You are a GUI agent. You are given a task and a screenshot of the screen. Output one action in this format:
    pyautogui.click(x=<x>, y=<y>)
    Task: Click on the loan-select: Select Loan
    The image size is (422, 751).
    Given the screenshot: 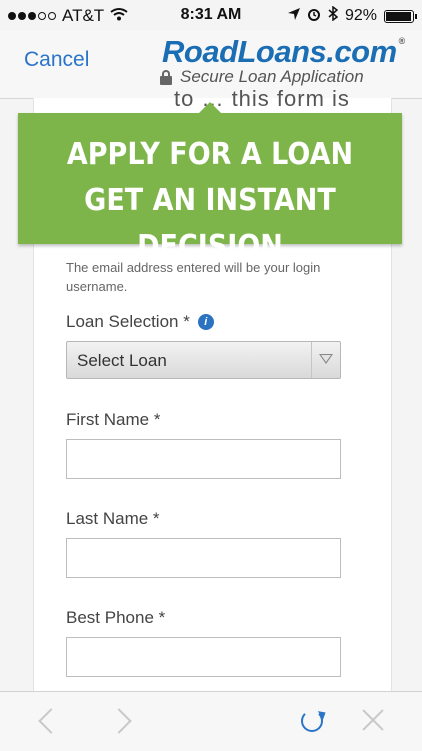 What is the action you would take?
    pyautogui.click(x=203, y=360)
    